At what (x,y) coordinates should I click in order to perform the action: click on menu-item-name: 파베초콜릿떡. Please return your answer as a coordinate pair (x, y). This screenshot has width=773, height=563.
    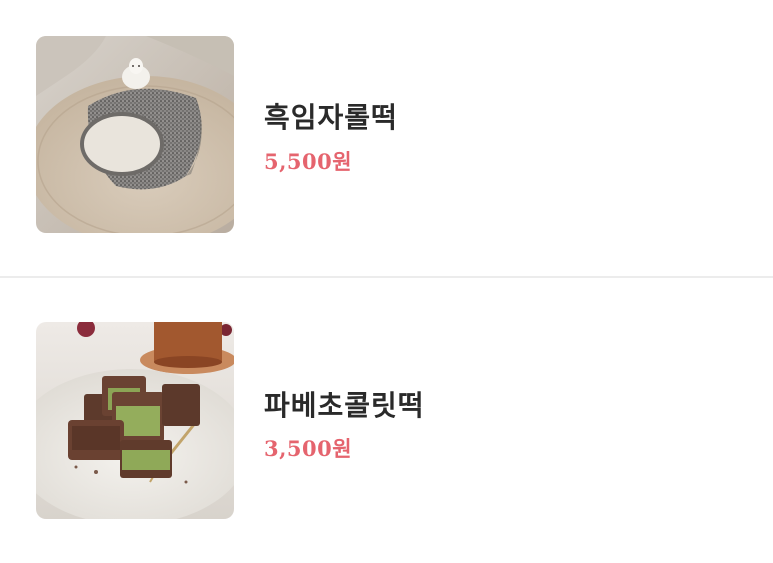
    Looking at the image, I should click on (344, 405).